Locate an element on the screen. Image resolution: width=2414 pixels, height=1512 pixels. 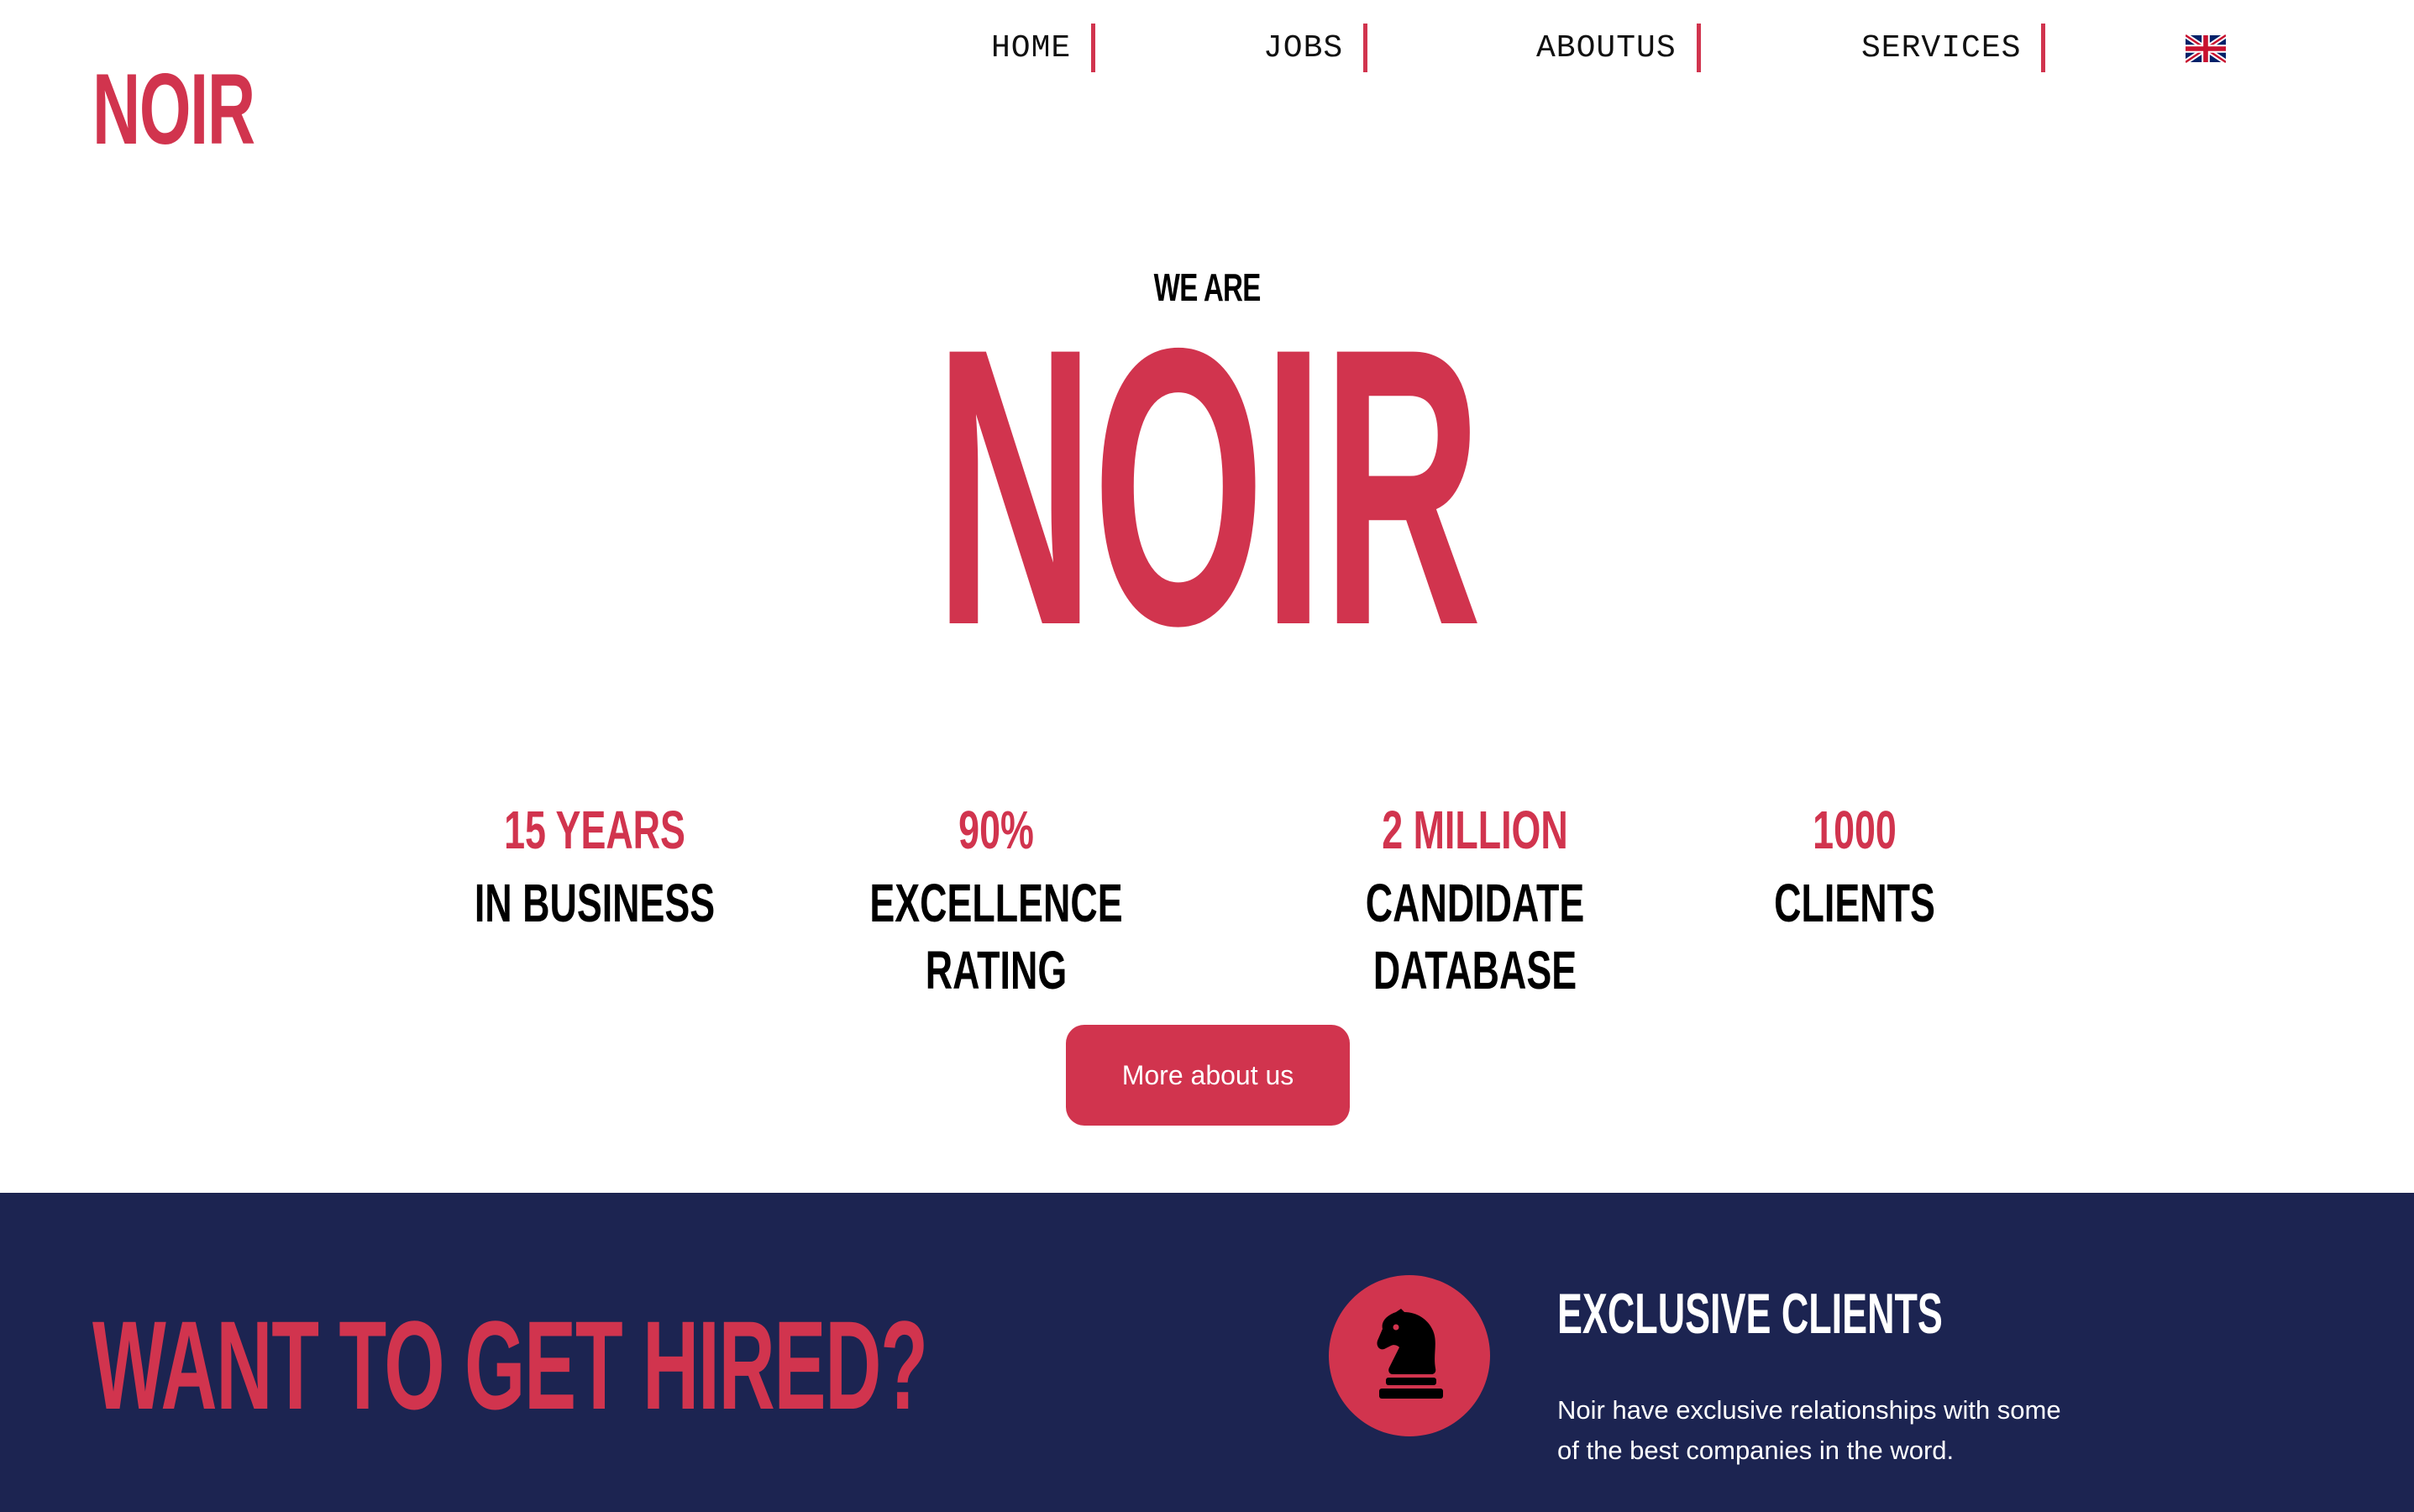
stat-label: CANDIDATE DATABASE is located at coordinates (1475, 936).